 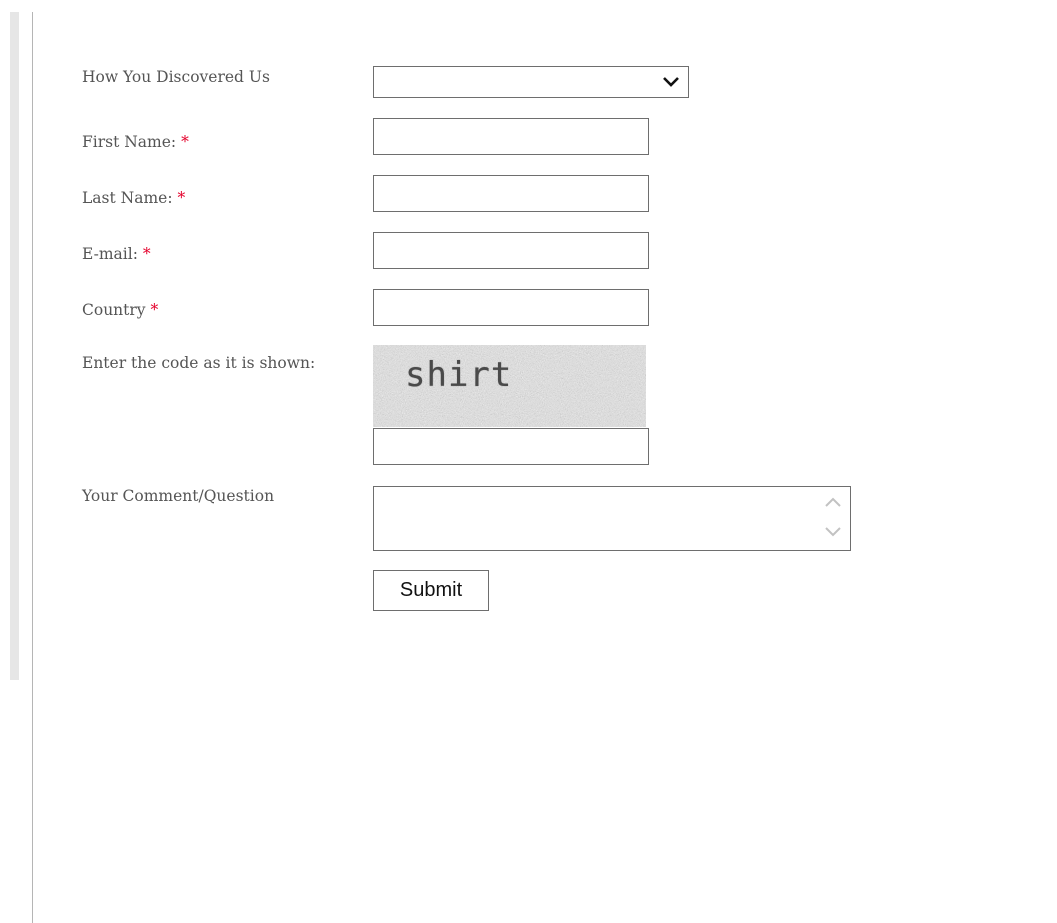 I want to click on discovered-label-text: How You Discovered Us, so click(x=176, y=77).